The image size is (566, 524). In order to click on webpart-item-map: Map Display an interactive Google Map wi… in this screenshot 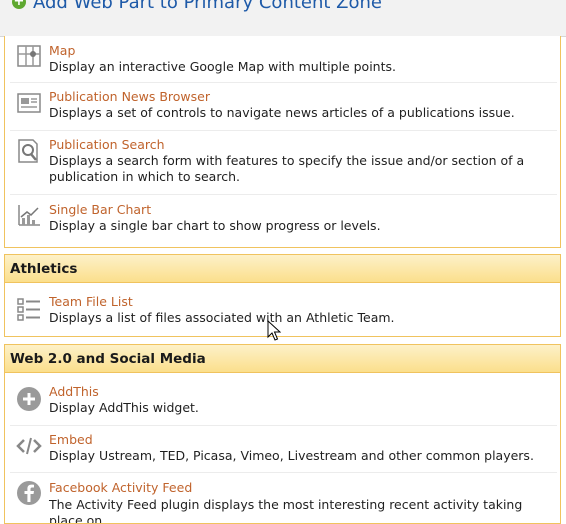, I will do `click(283, 58)`.